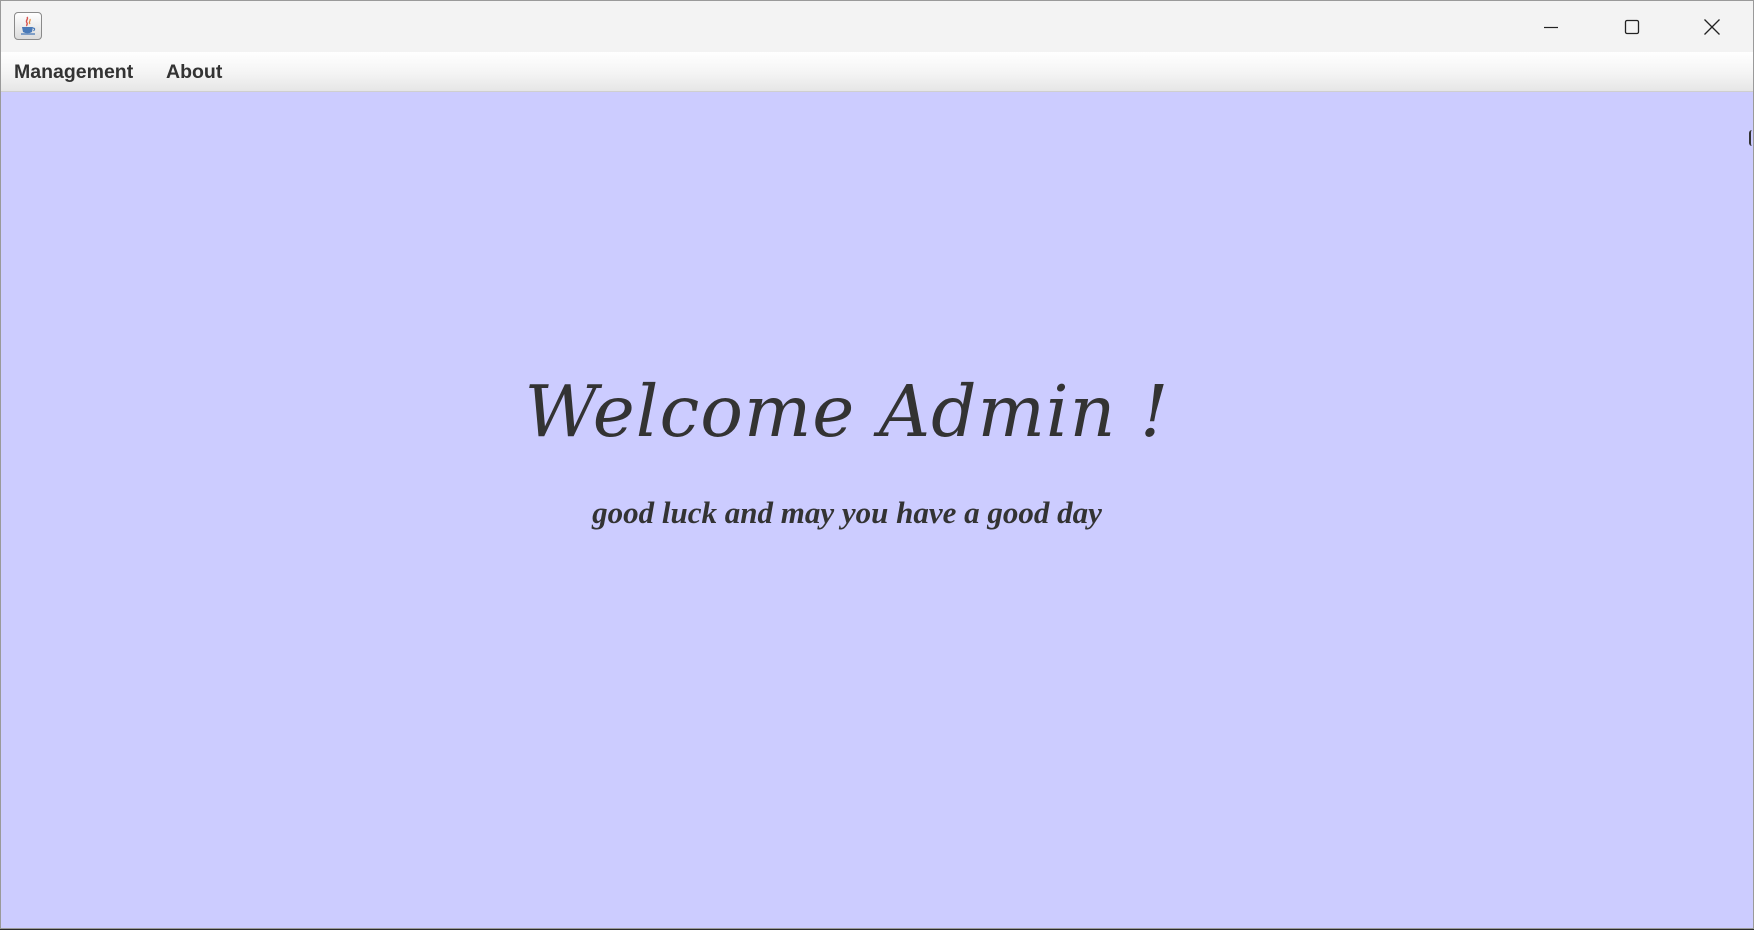 This screenshot has height=930, width=1754. I want to click on java-cup-icon, so click(28, 26).